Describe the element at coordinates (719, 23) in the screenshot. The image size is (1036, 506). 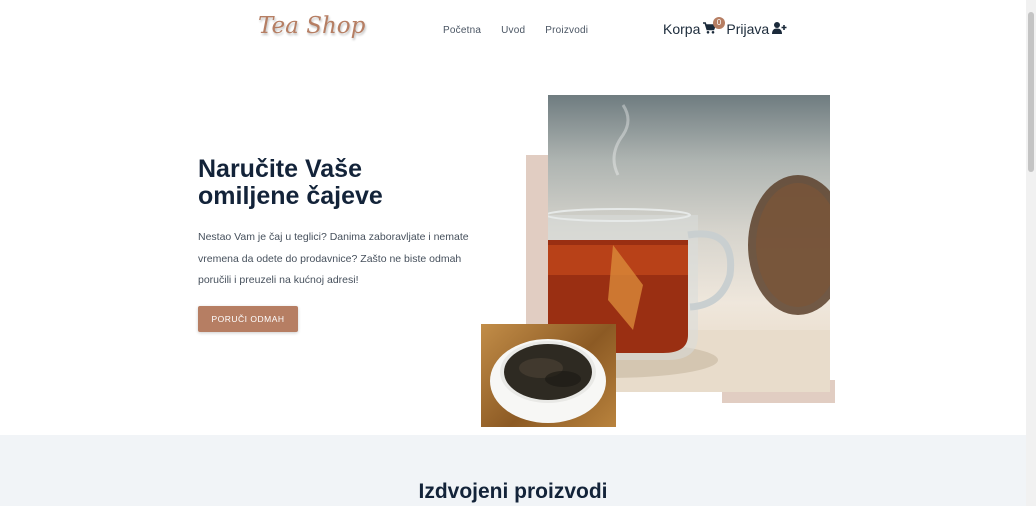
I see `cart-count-badge: 0` at that location.